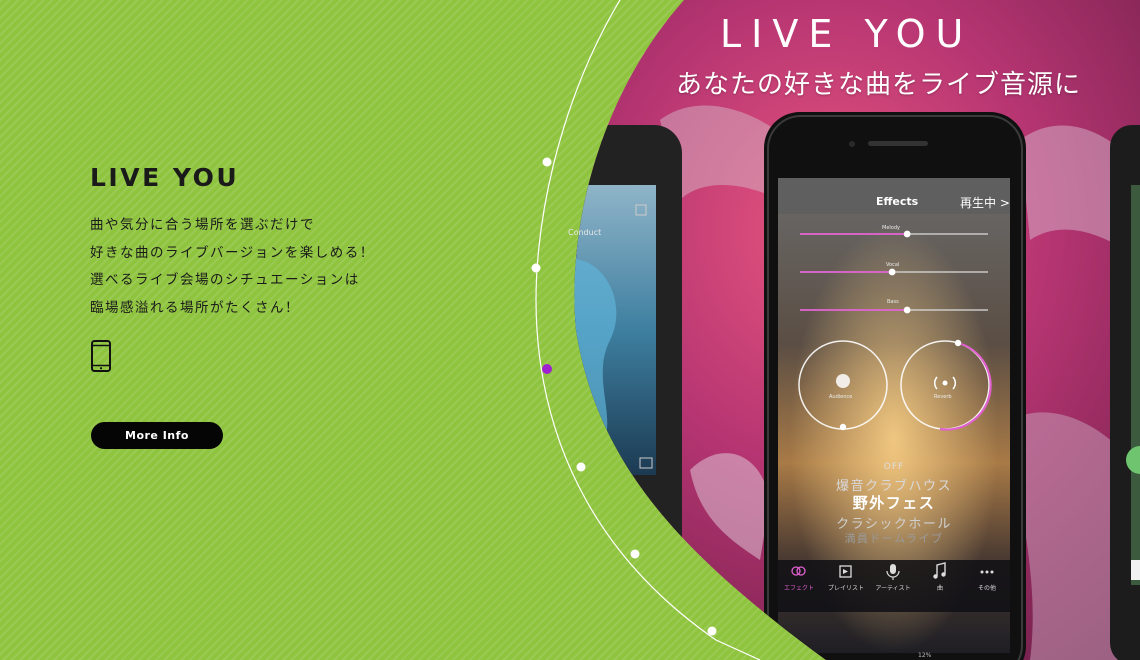  I want to click on description-line: 曲や気分に合う場所を選ぶだけで, so click(202, 225).